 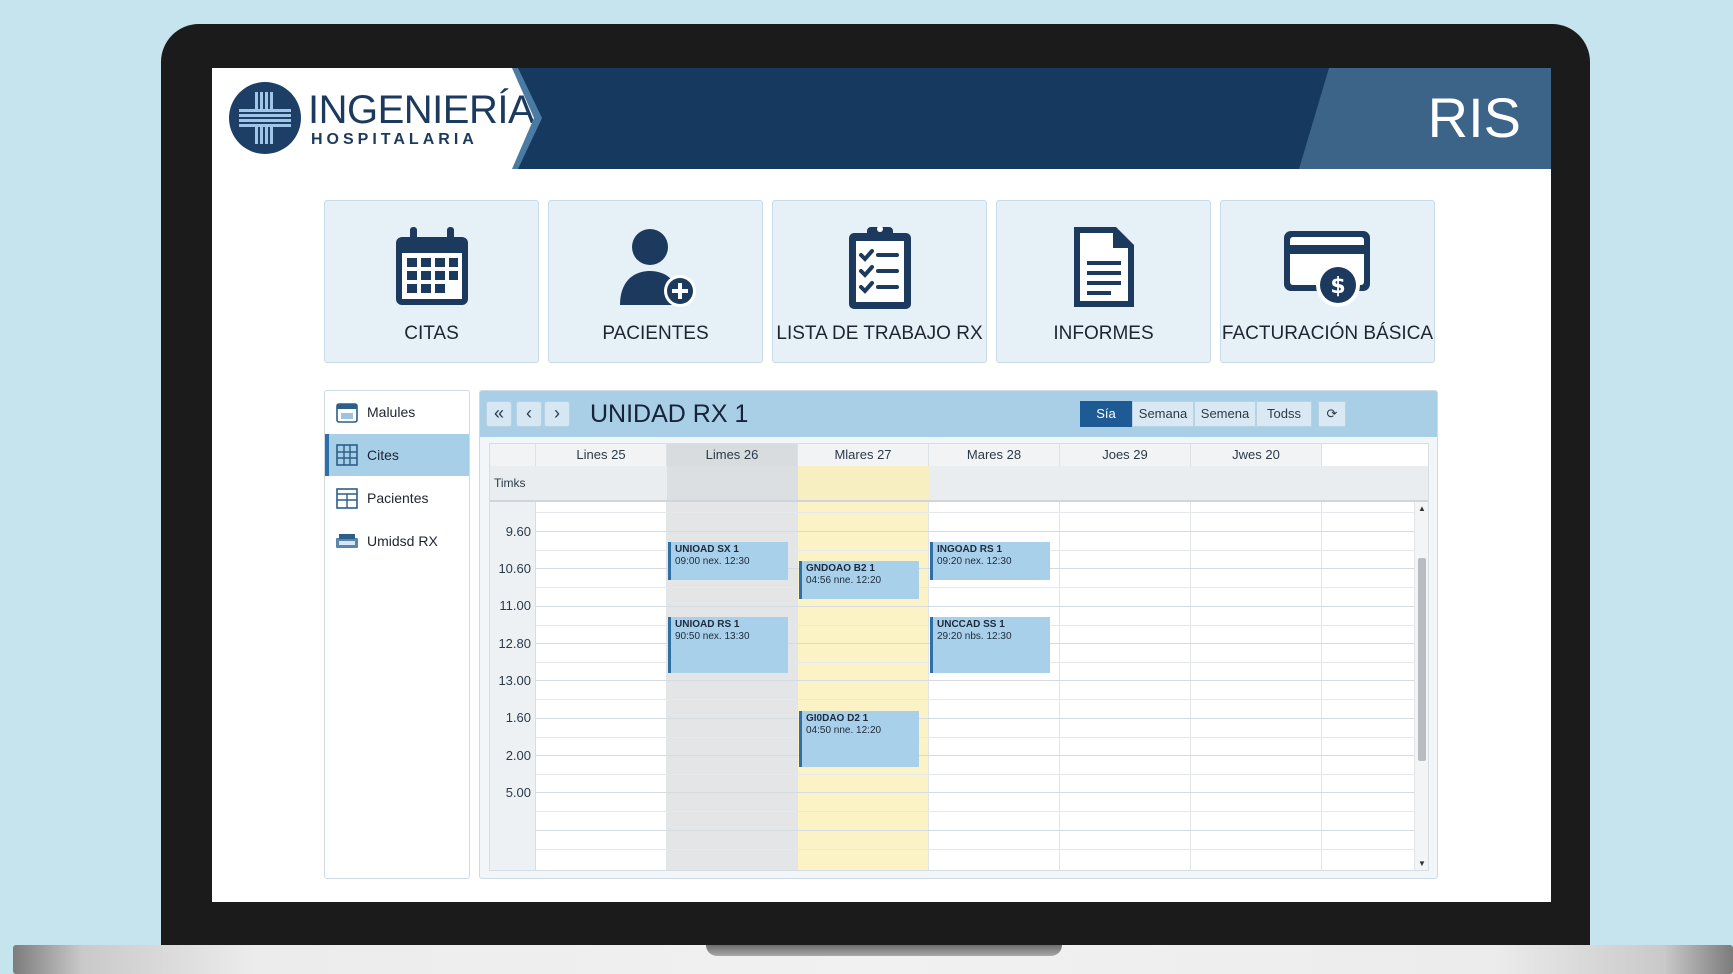 What do you see at coordinates (1163, 414) in the screenshot?
I see `view-semana-button: Semana` at bounding box center [1163, 414].